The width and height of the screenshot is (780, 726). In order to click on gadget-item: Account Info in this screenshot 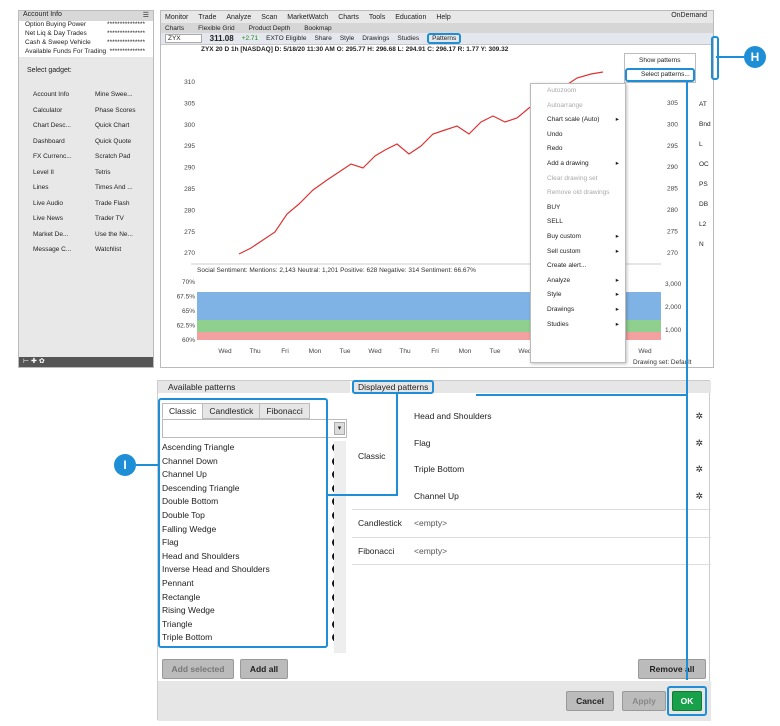, I will do `click(64, 95)`.